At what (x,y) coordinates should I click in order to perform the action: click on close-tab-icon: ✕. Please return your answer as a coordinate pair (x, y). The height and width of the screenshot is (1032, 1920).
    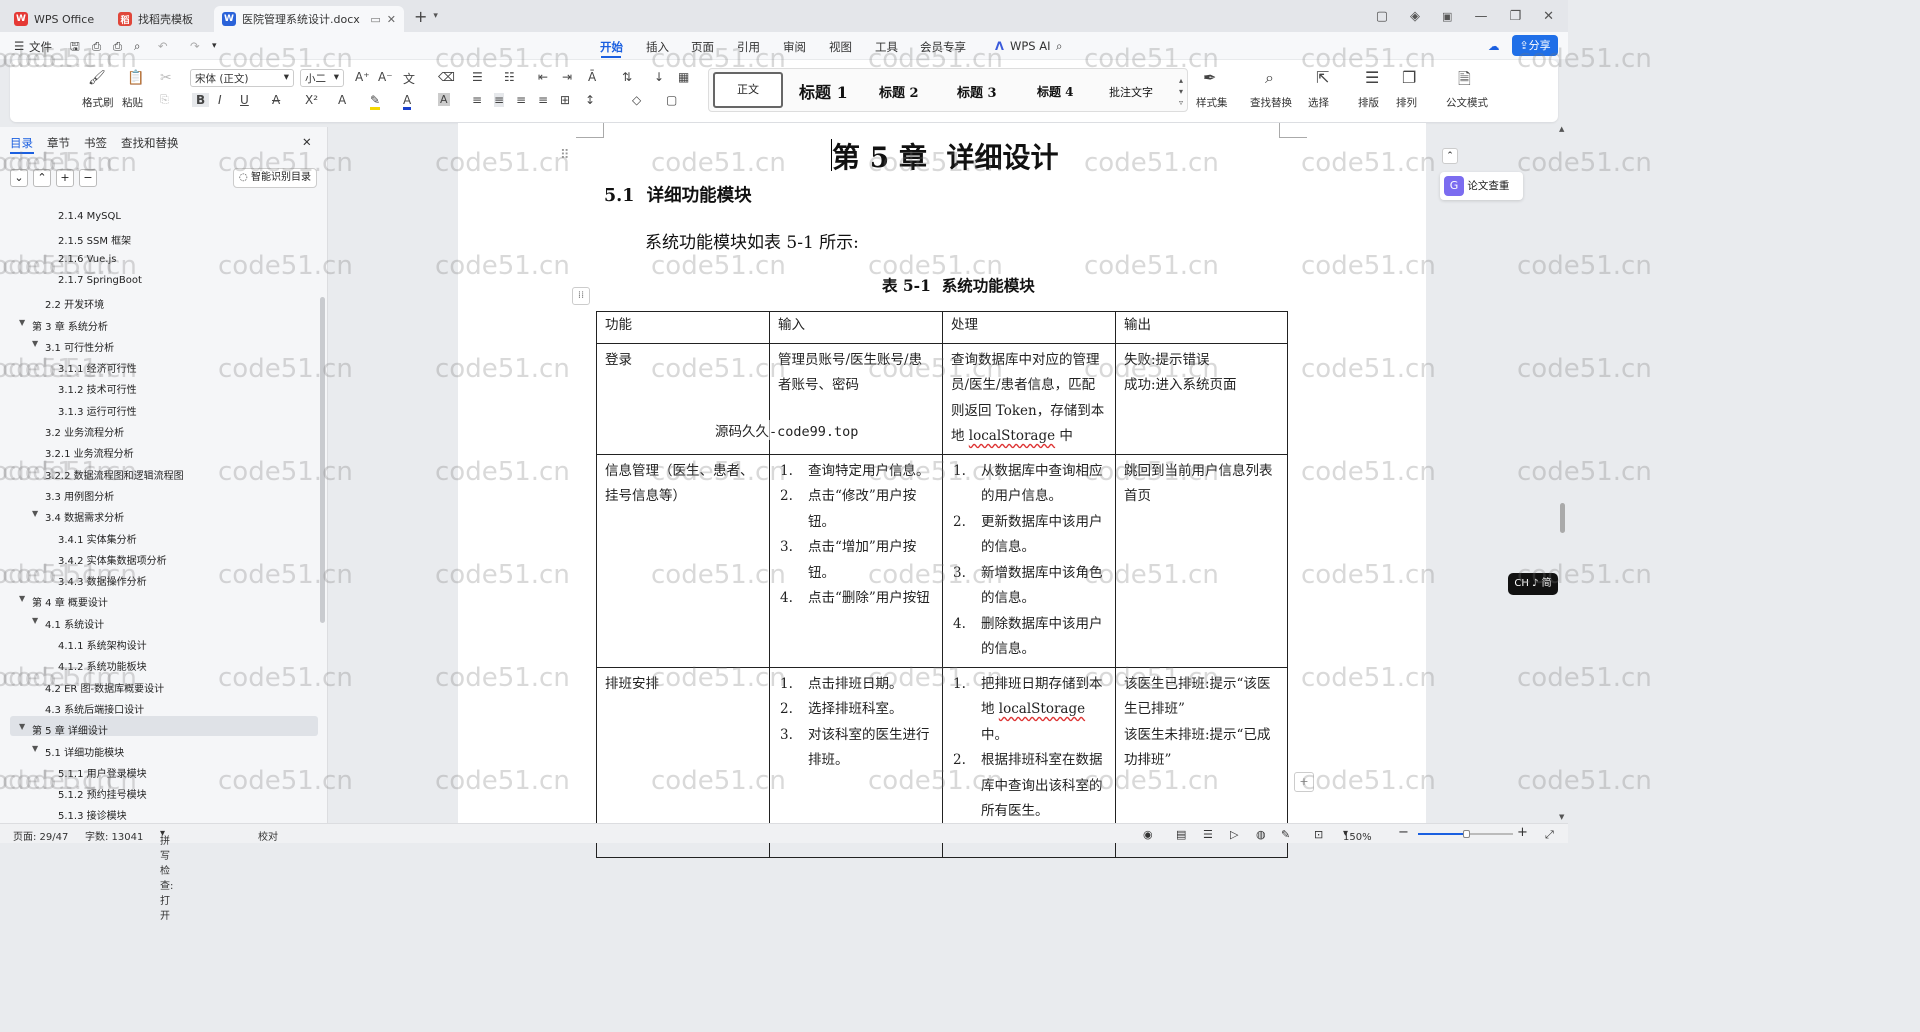
    Looking at the image, I should click on (391, 19).